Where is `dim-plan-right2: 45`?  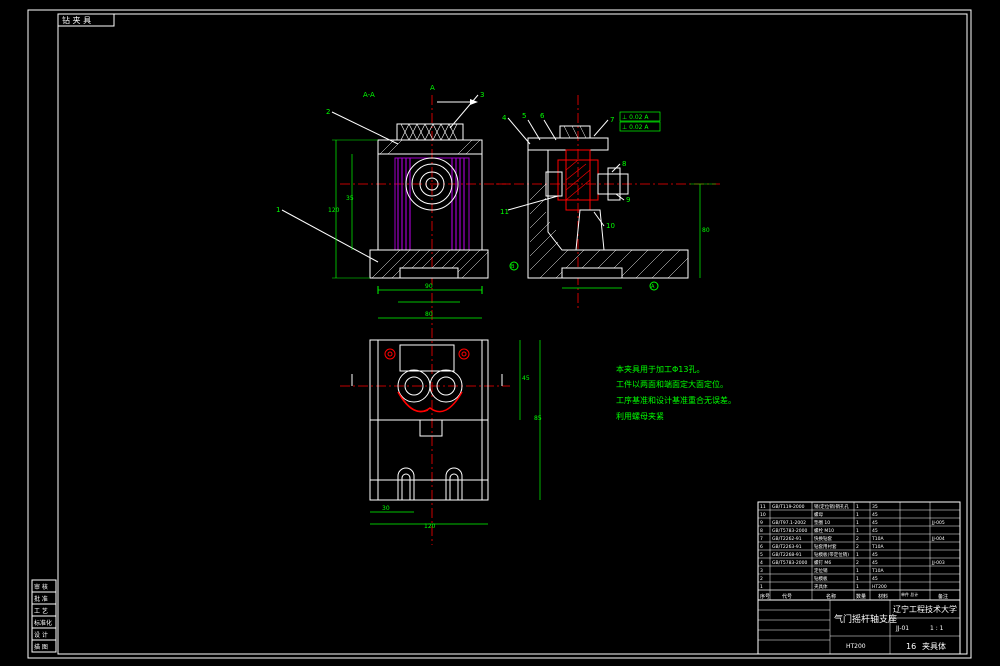
dim-plan-right2: 45 is located at coordinates (526, 378).